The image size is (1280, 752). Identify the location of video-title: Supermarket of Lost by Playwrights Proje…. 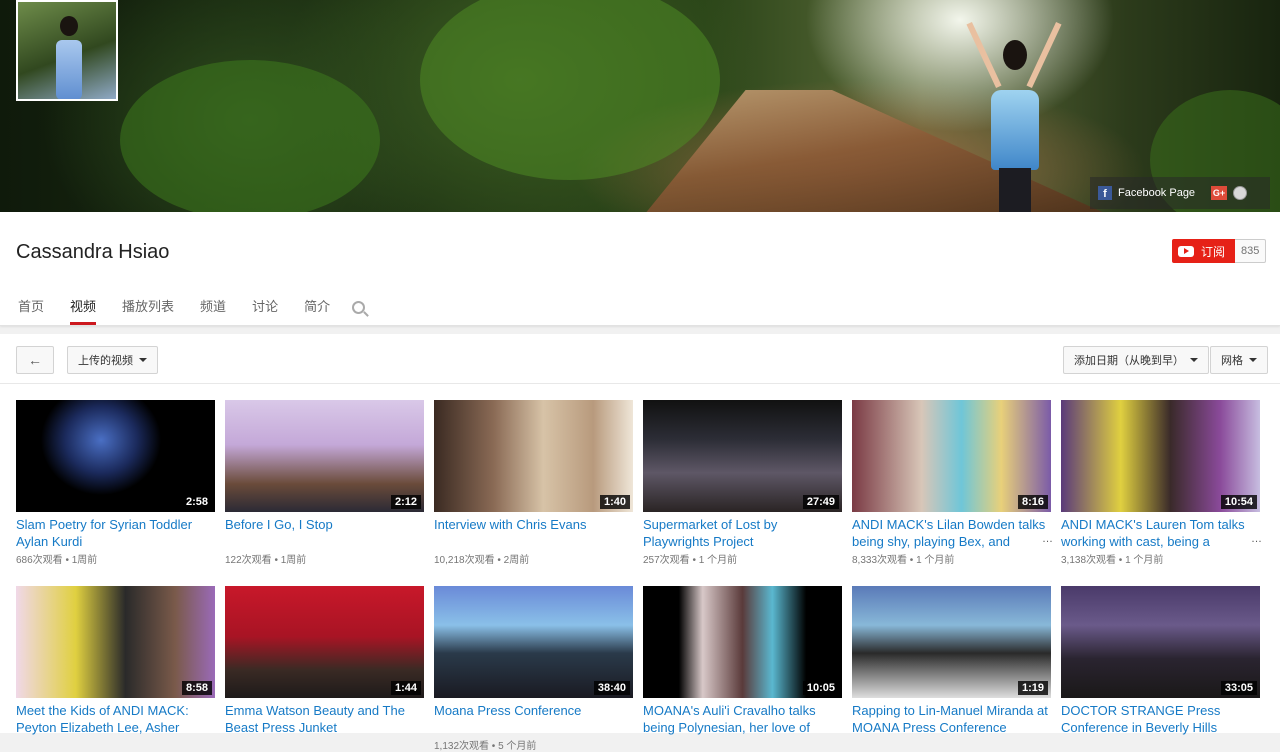
(742, 533).